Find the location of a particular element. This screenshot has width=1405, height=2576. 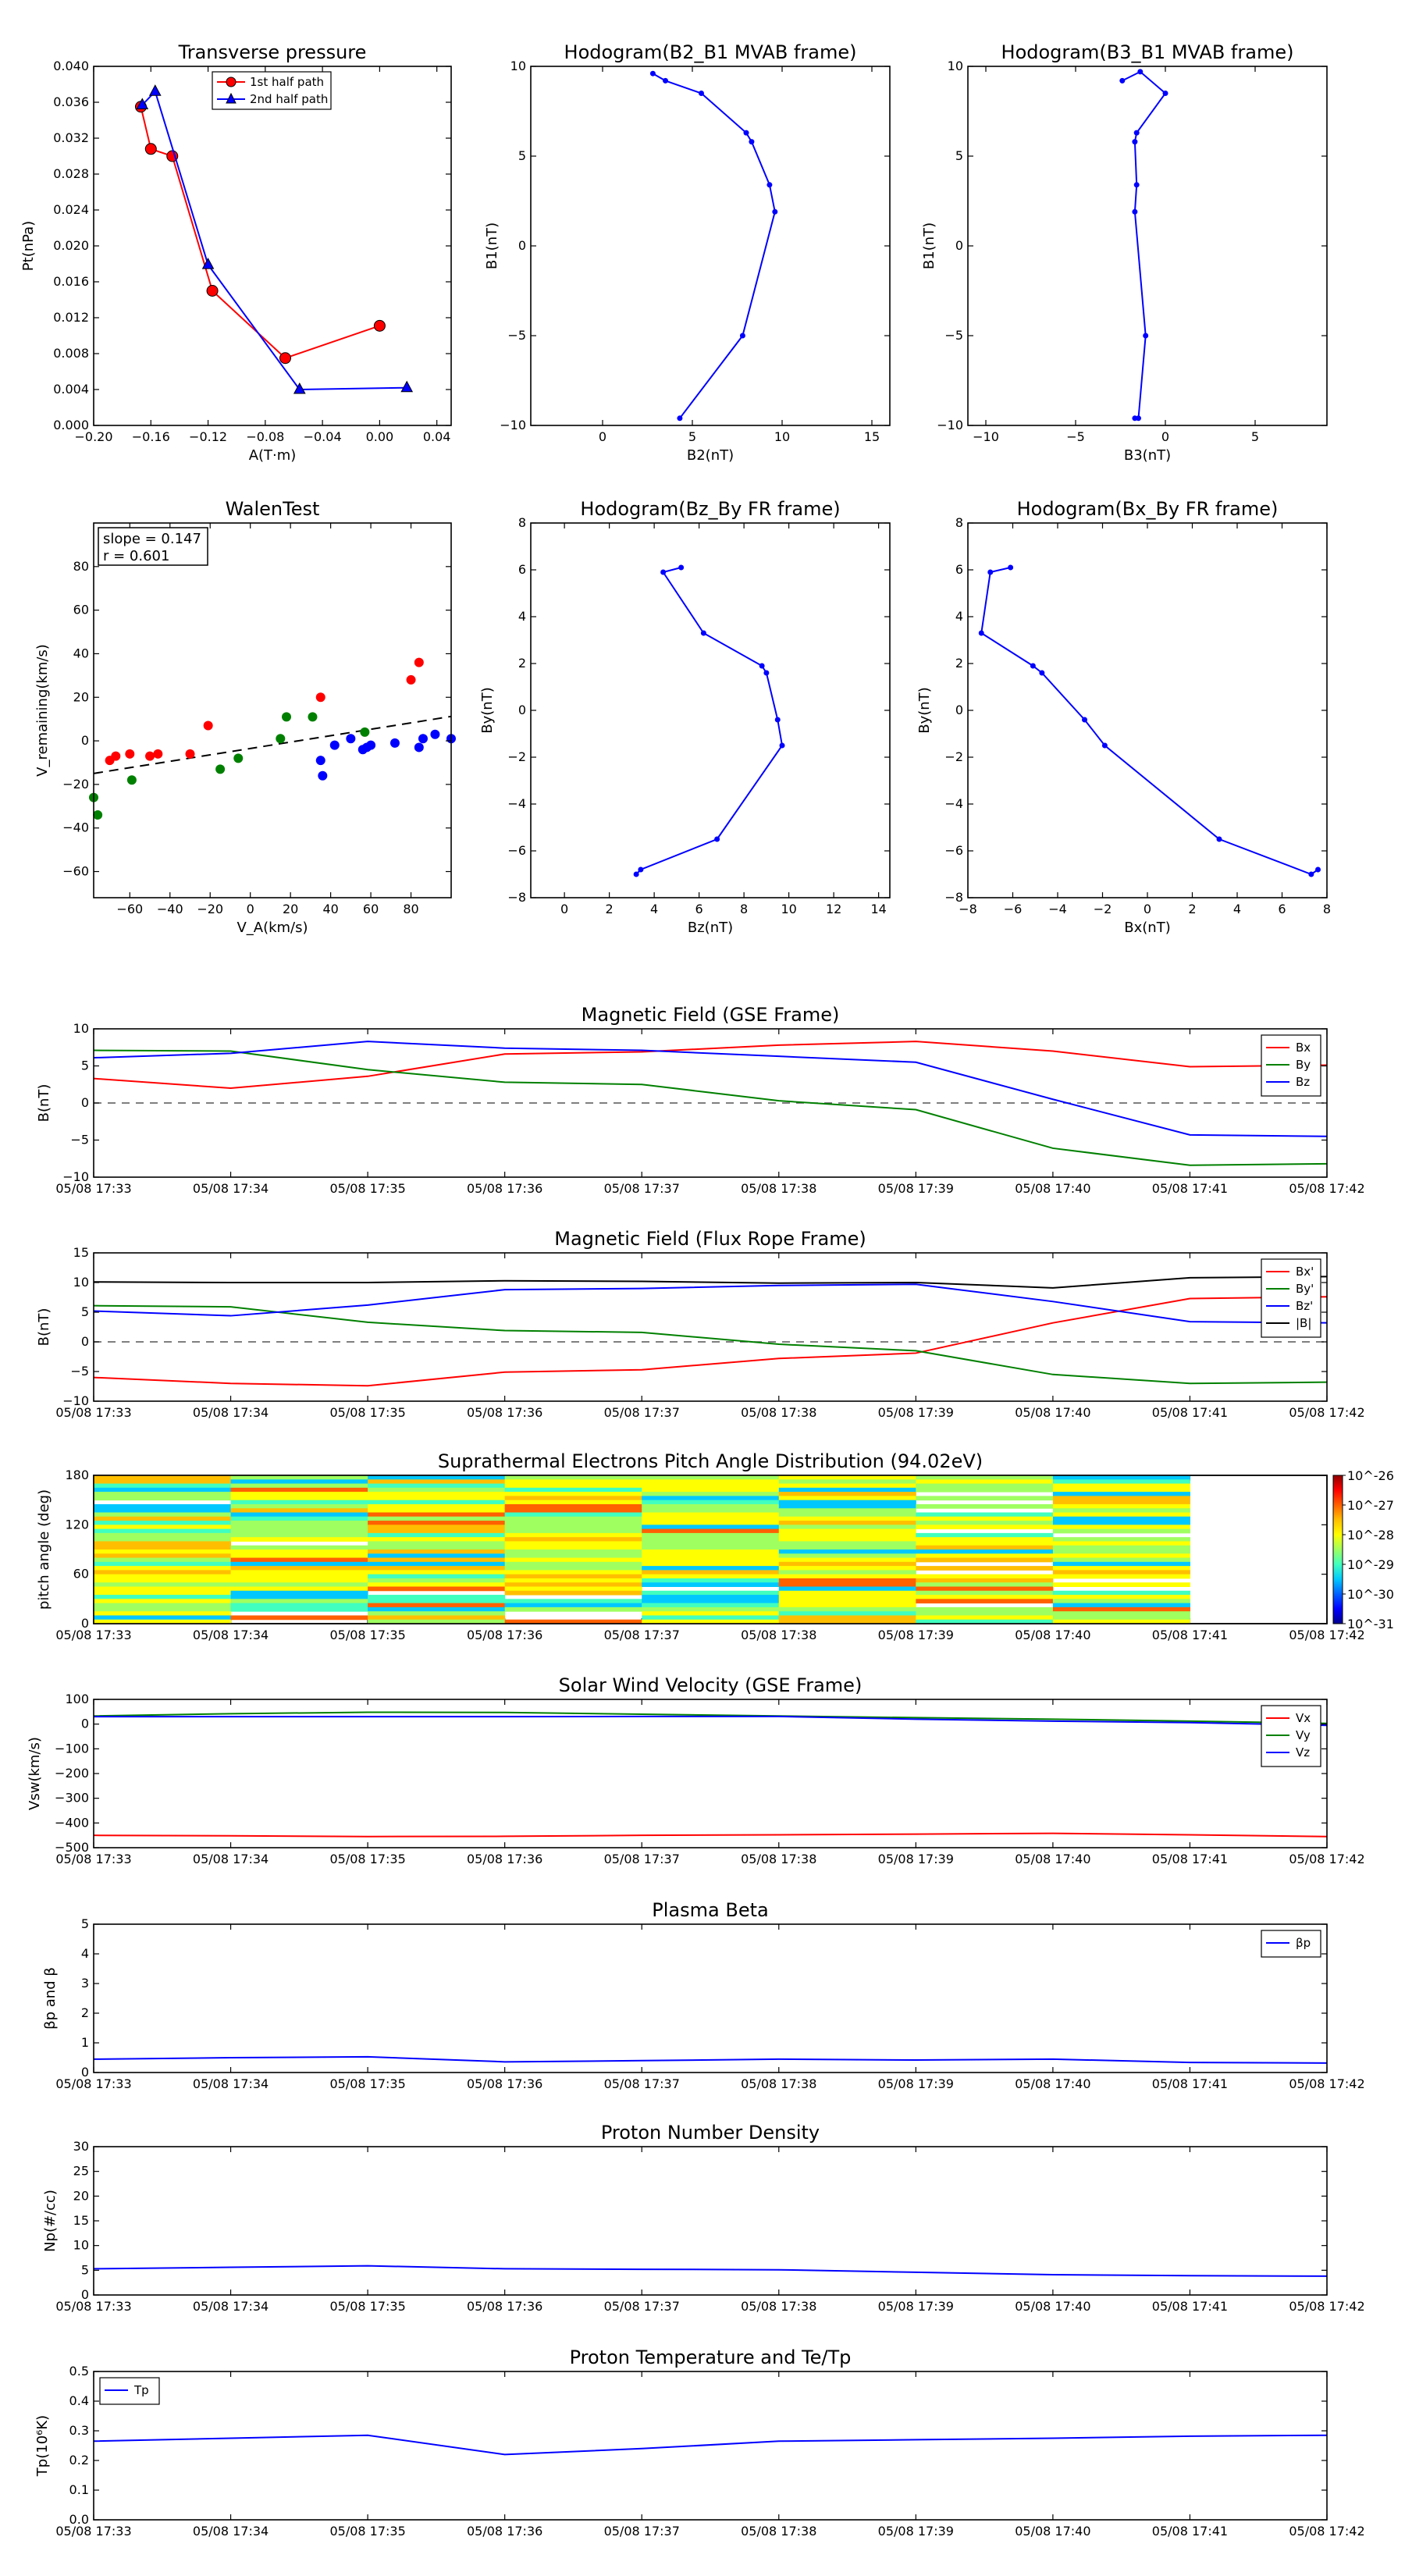

annotation-text: r = 0.601 is located at coordinates (136, 556).